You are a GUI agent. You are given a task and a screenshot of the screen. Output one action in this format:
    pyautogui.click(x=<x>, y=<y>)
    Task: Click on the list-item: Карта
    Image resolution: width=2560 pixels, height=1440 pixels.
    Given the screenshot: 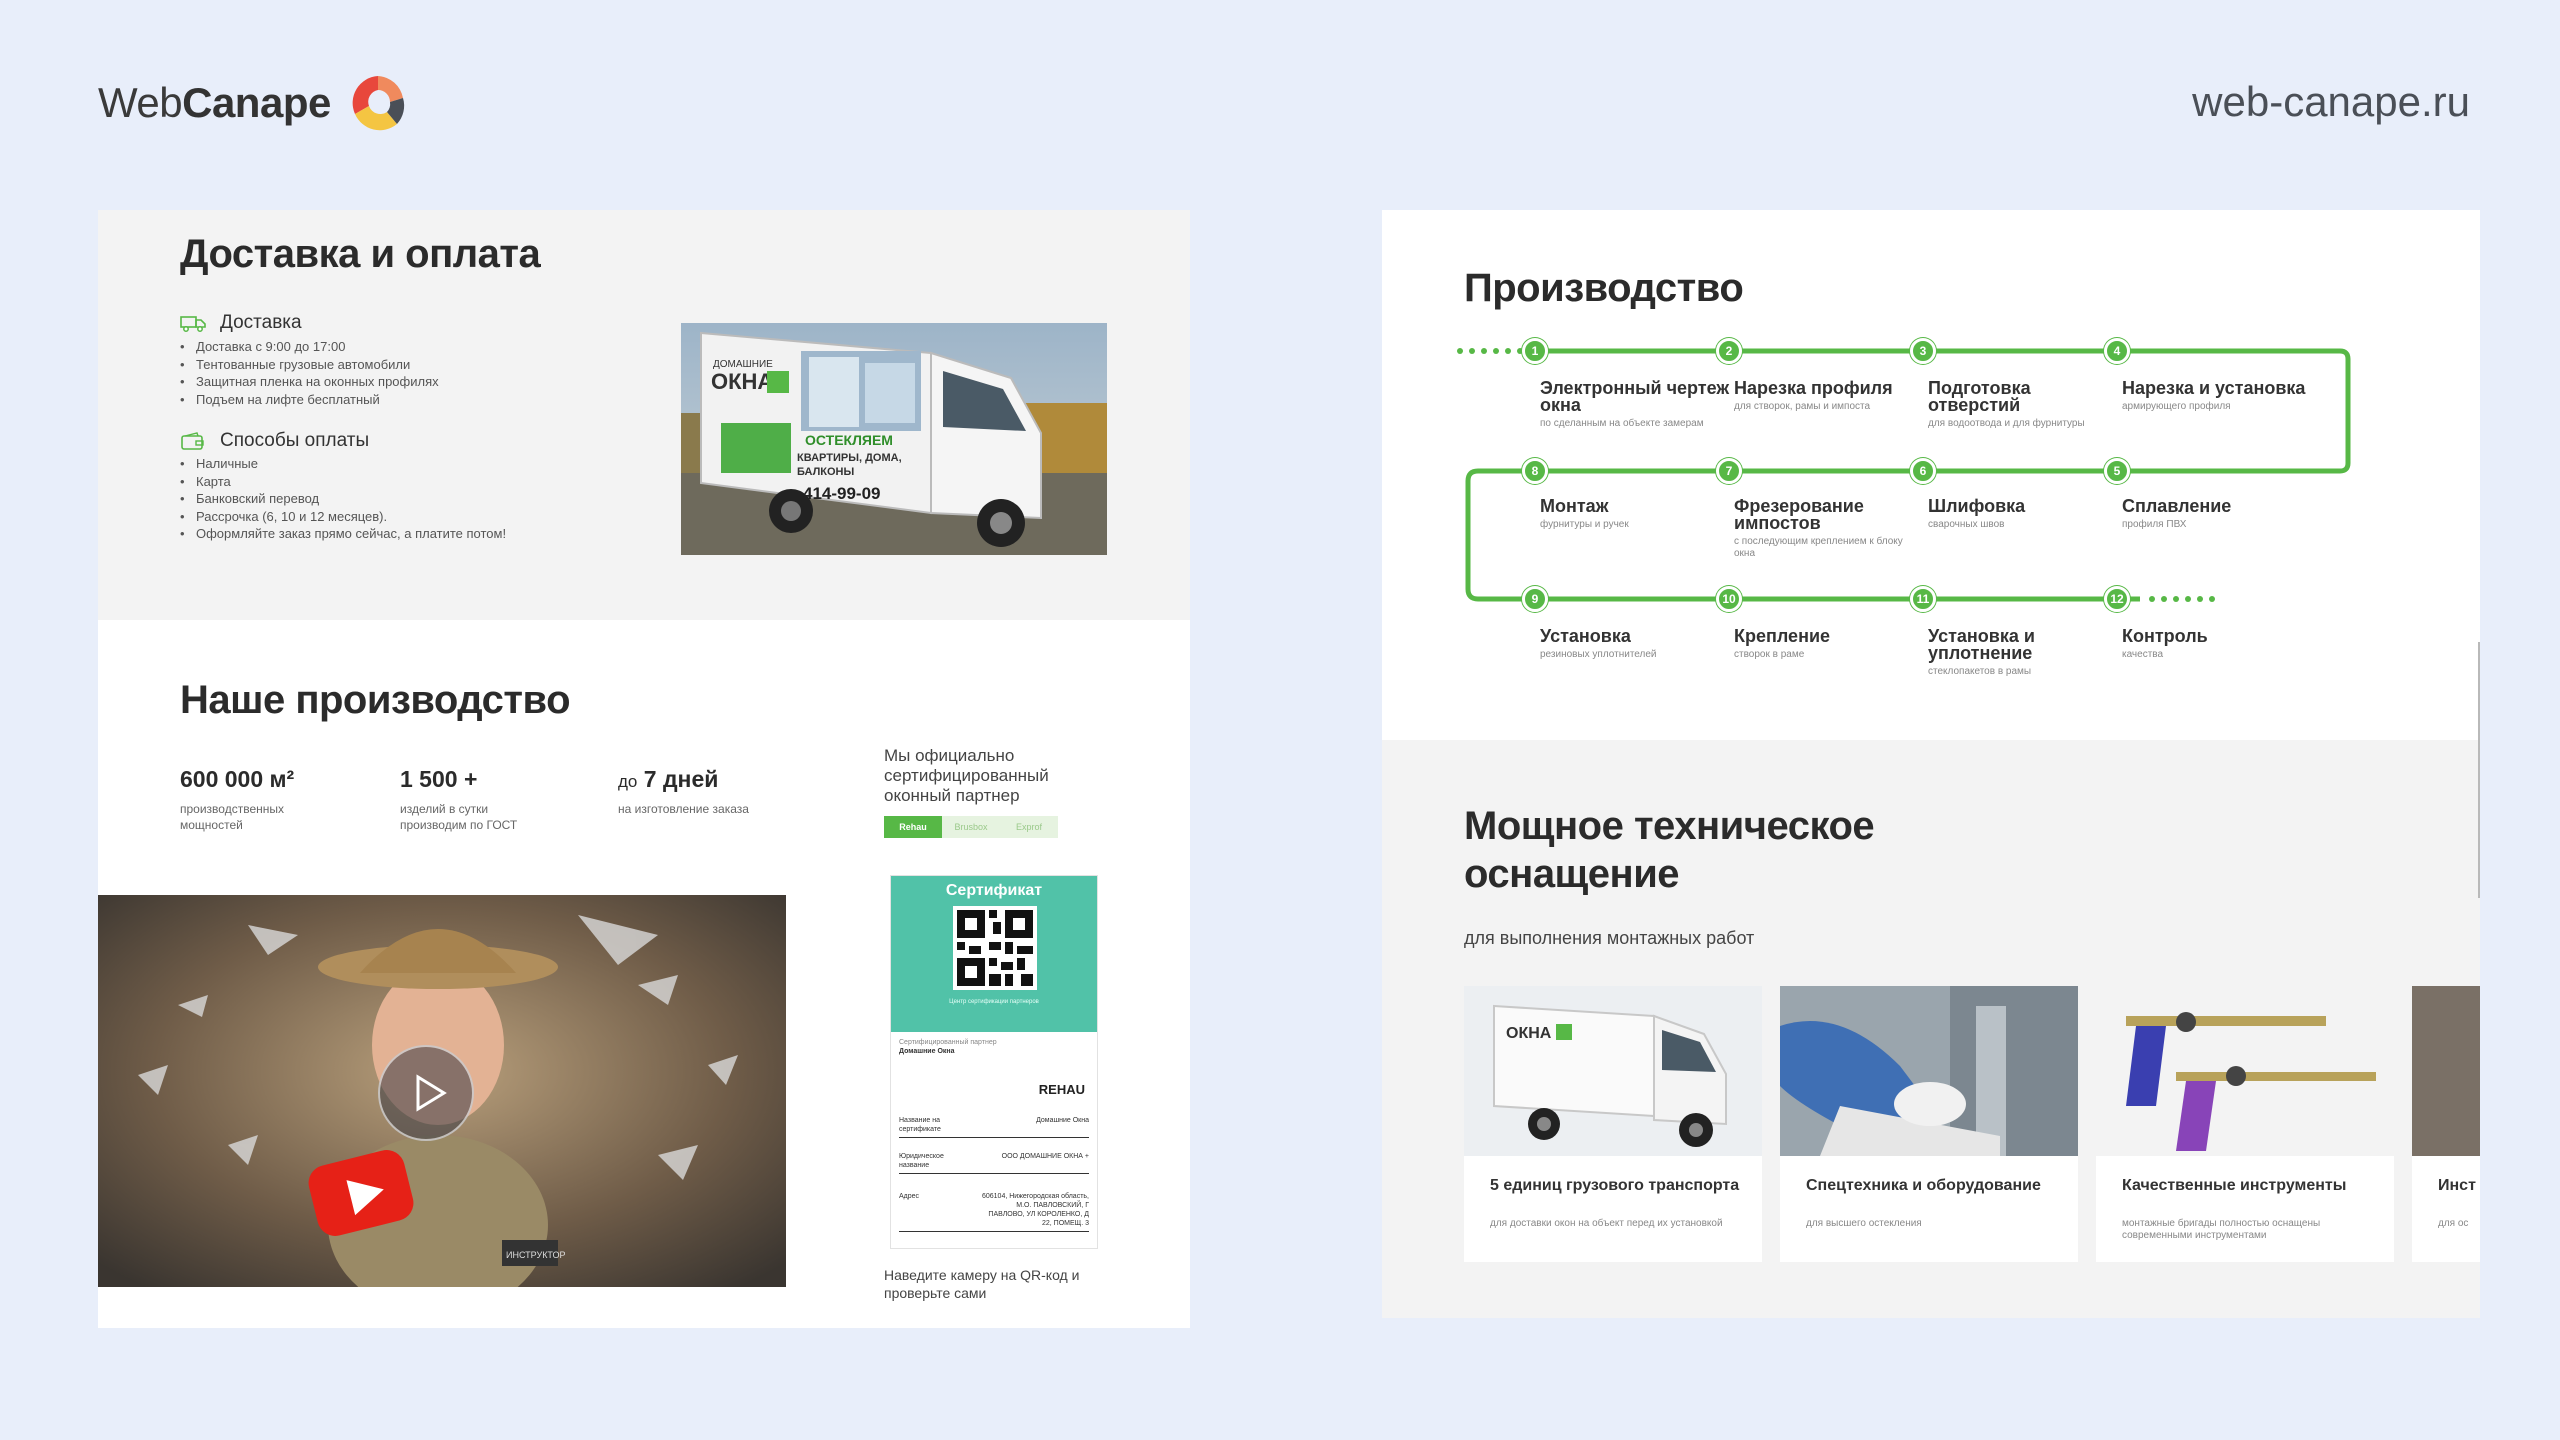 What is the action you would take?
    pyautogui.click(x=343, y=482)
    